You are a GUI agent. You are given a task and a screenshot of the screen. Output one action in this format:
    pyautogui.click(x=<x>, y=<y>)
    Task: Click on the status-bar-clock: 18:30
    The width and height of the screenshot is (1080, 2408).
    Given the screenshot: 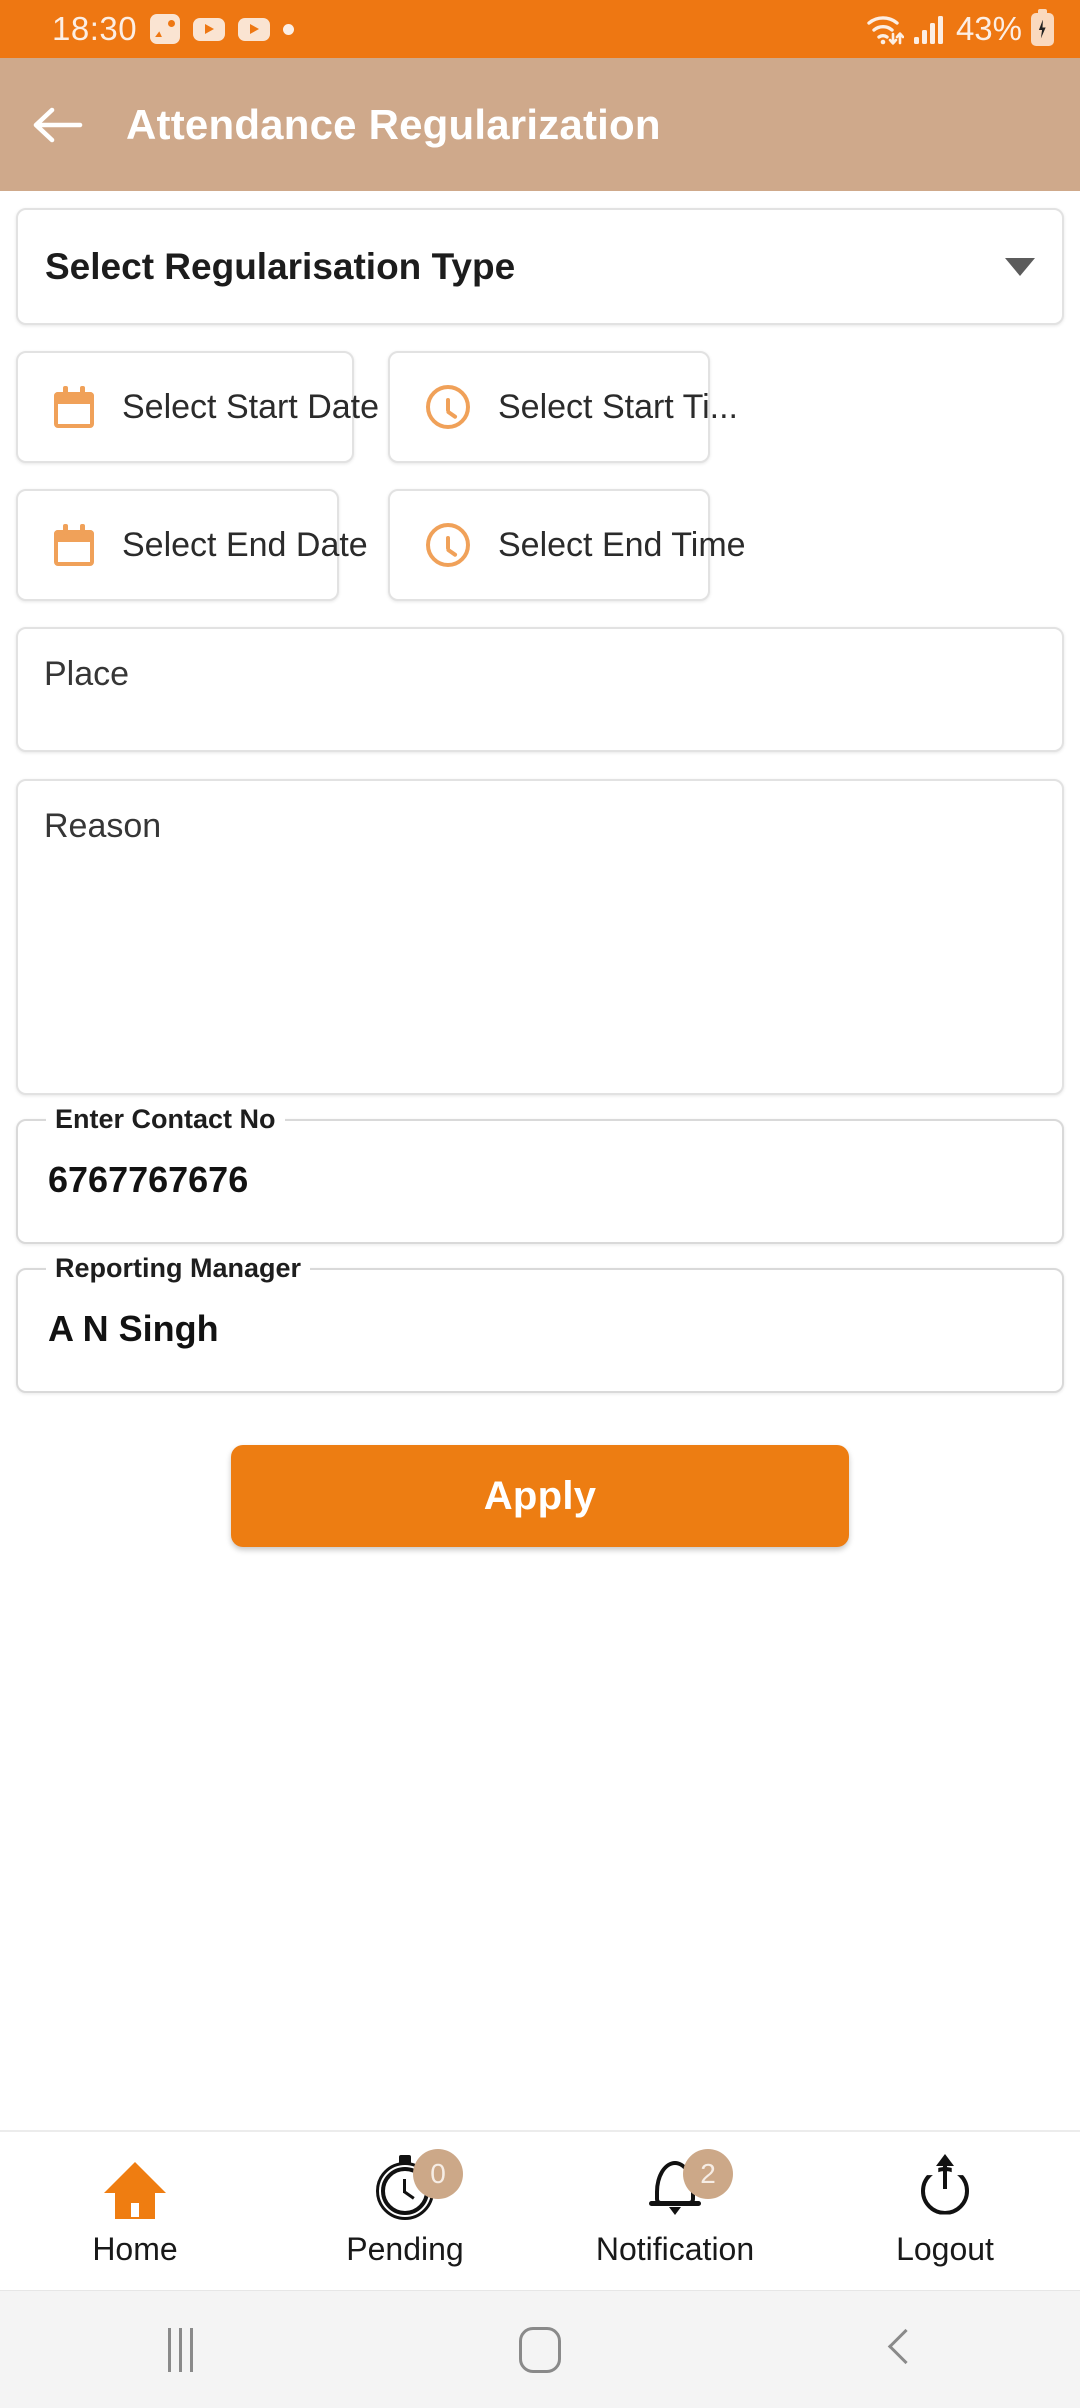 What is the action you would take?
    pyautogui.click(x=95, y=28)
    